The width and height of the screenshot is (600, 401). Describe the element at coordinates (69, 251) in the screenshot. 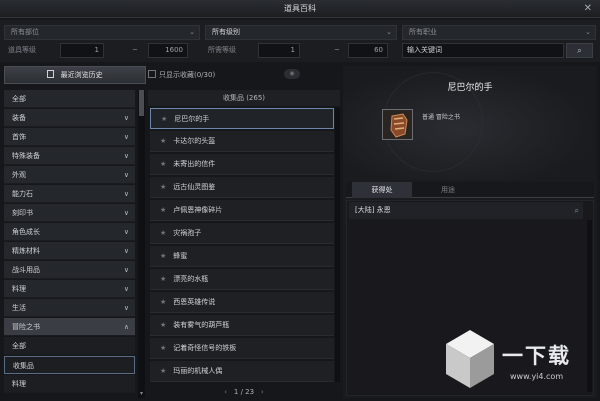

I see `category-item: 精炼材料 ∨` at that location.